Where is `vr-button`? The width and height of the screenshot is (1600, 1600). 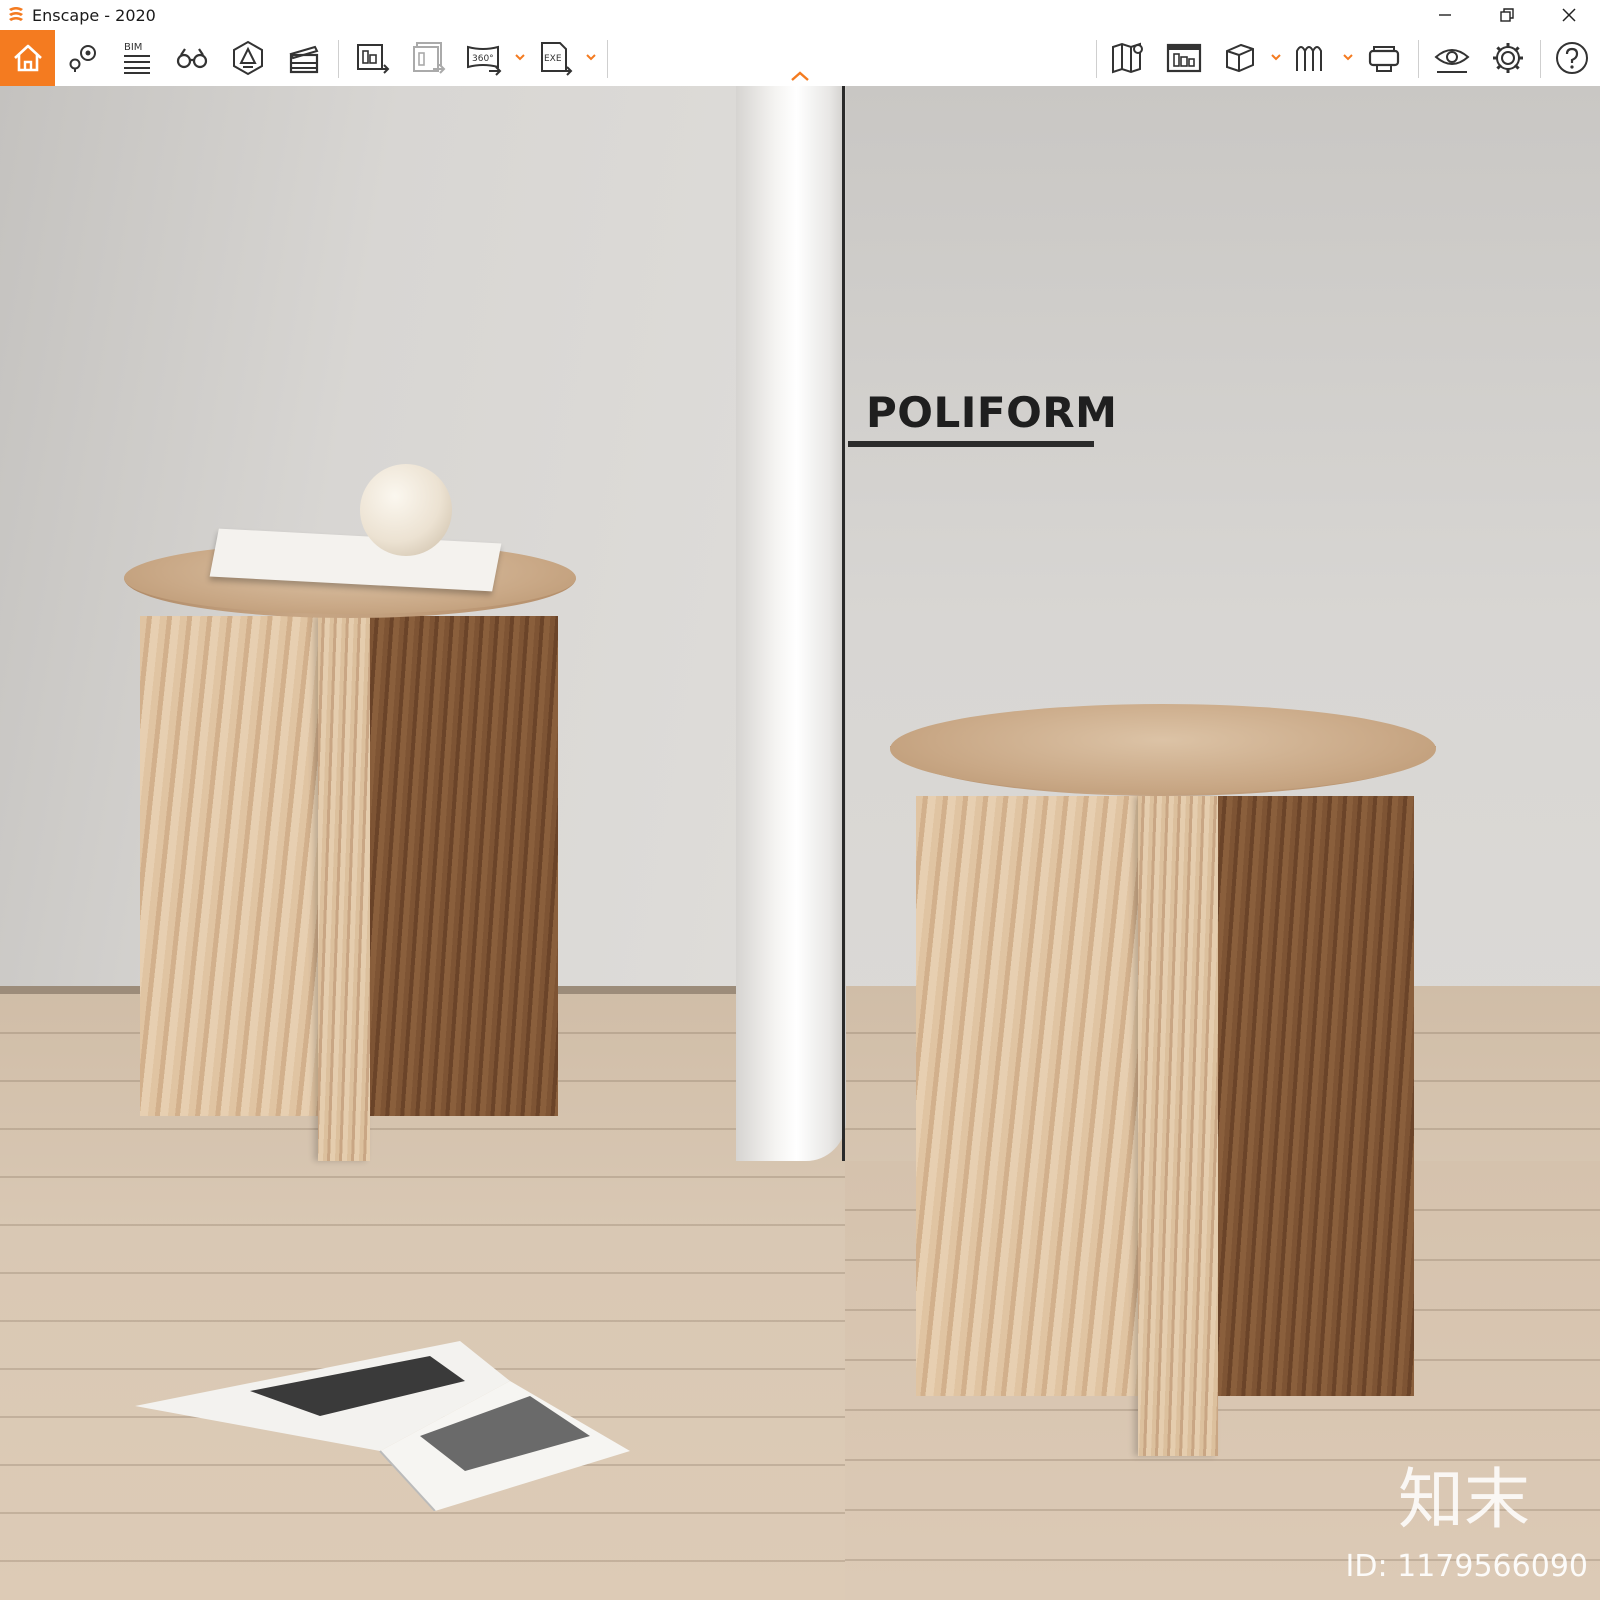
vr-button is located at coordinates (1384, 58).